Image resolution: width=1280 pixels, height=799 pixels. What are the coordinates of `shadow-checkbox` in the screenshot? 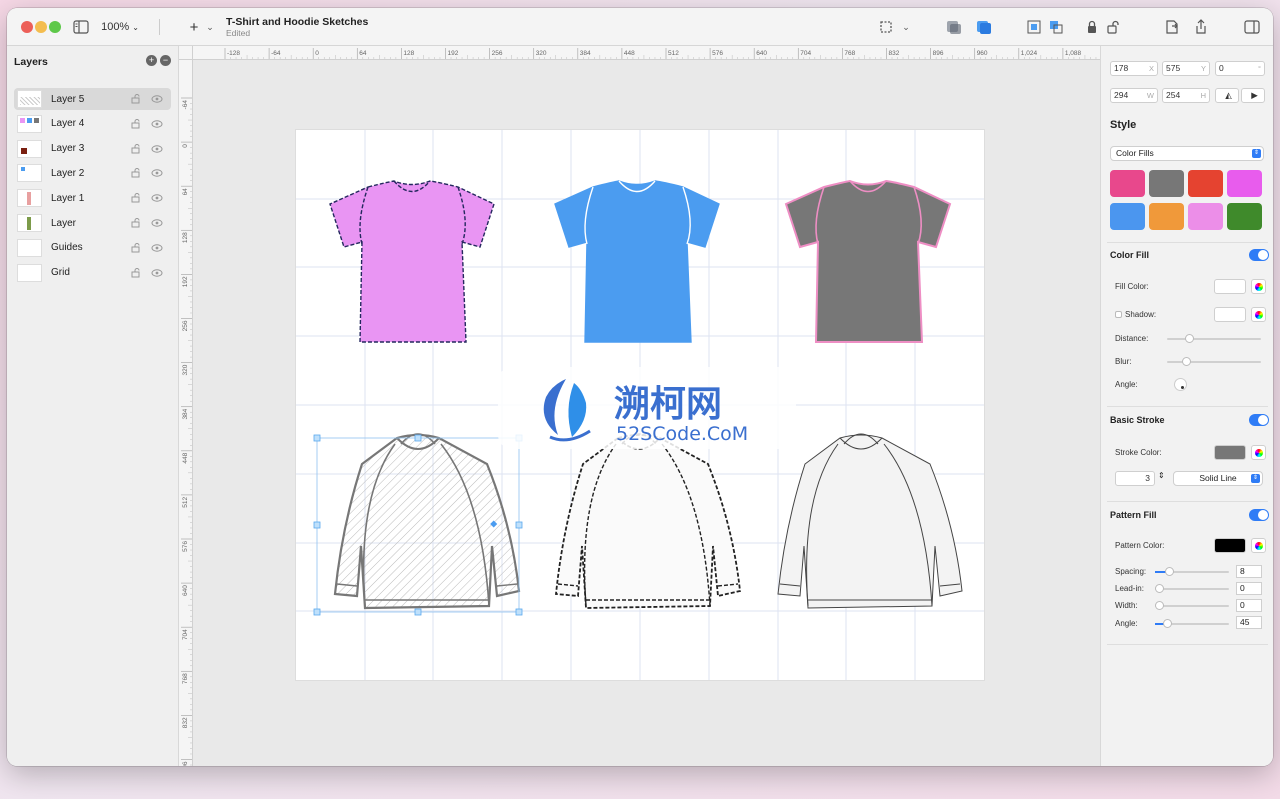 It's located at (1118, 314).